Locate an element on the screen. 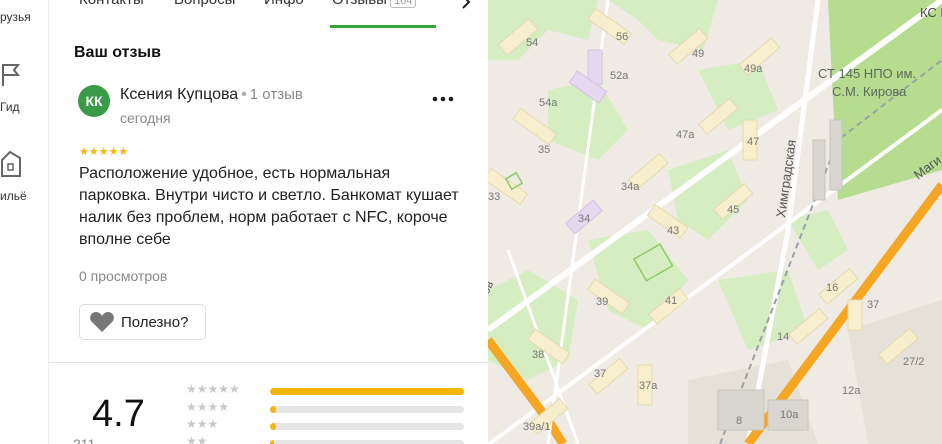 The width and height of the screenshot is (942, 444). sidebar-item-guide-label: Гид is located at coordinates (10, 107).